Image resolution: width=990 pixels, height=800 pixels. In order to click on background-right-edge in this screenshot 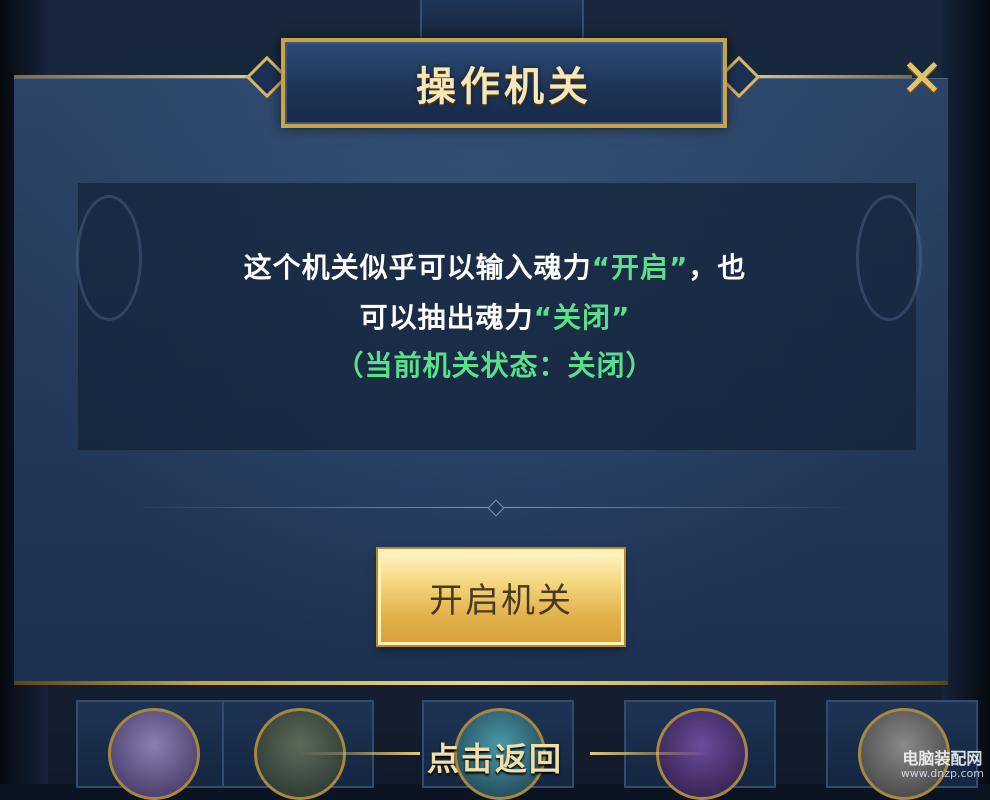, I will do `click(966, 392)`.